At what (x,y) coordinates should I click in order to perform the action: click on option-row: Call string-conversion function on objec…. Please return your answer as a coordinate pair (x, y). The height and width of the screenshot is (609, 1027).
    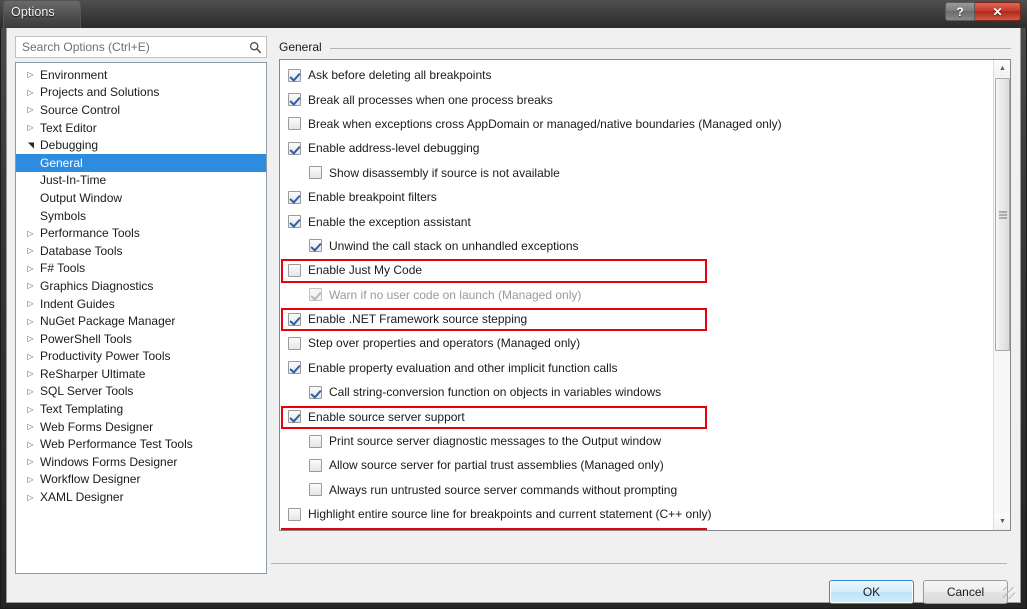
    Looking at the image, I should click on (636, 392).